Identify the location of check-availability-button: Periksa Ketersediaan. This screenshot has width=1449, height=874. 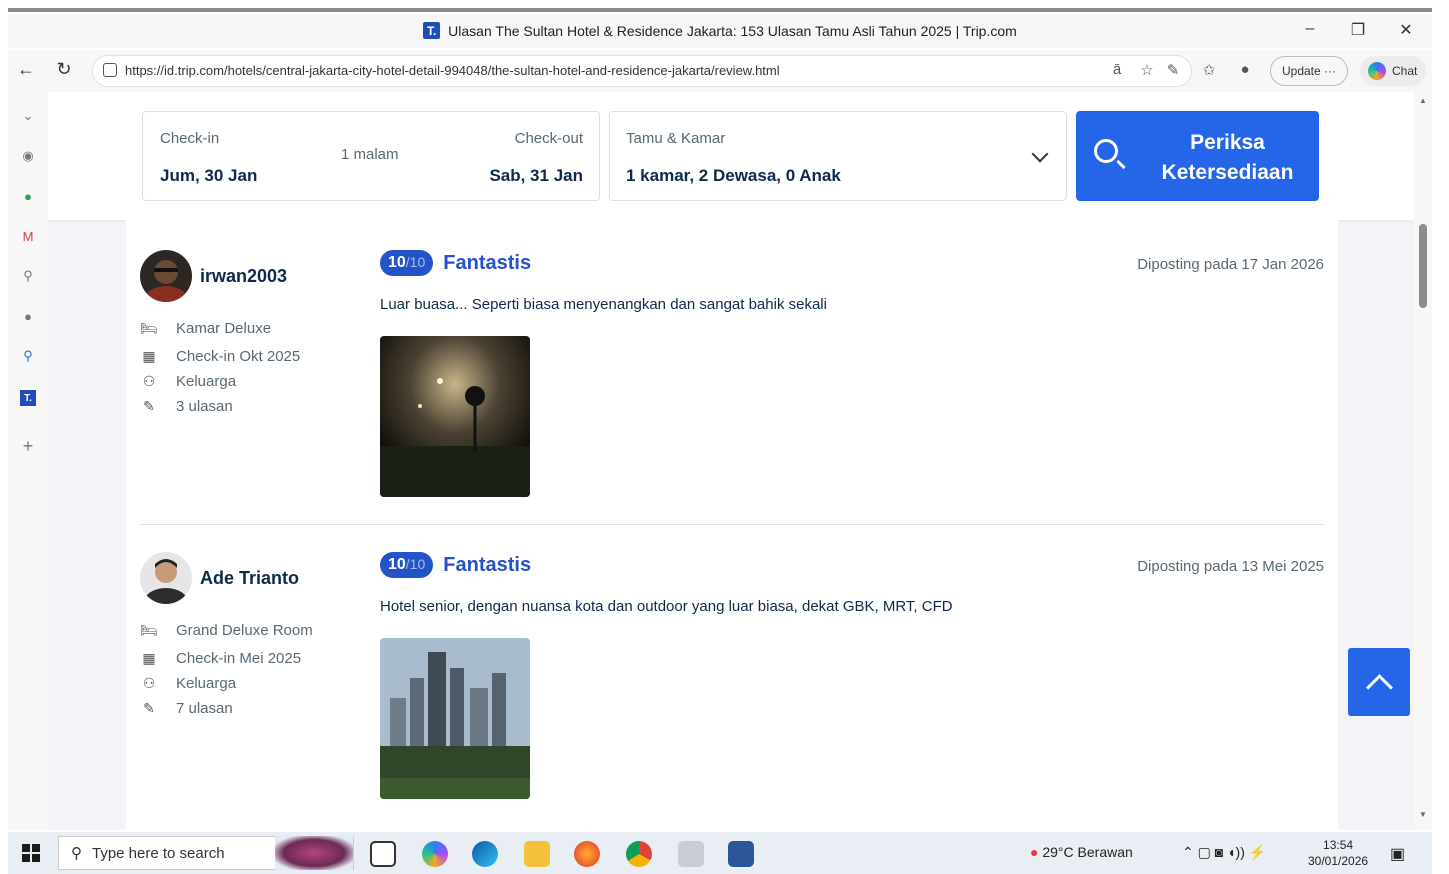
(1197, 156).